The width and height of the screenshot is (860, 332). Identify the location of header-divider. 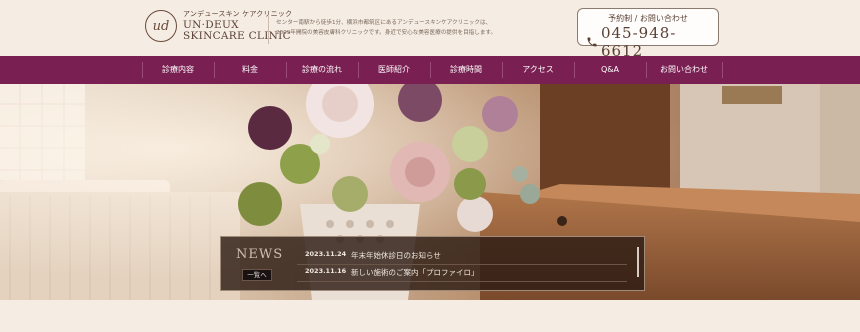
(268, 30).